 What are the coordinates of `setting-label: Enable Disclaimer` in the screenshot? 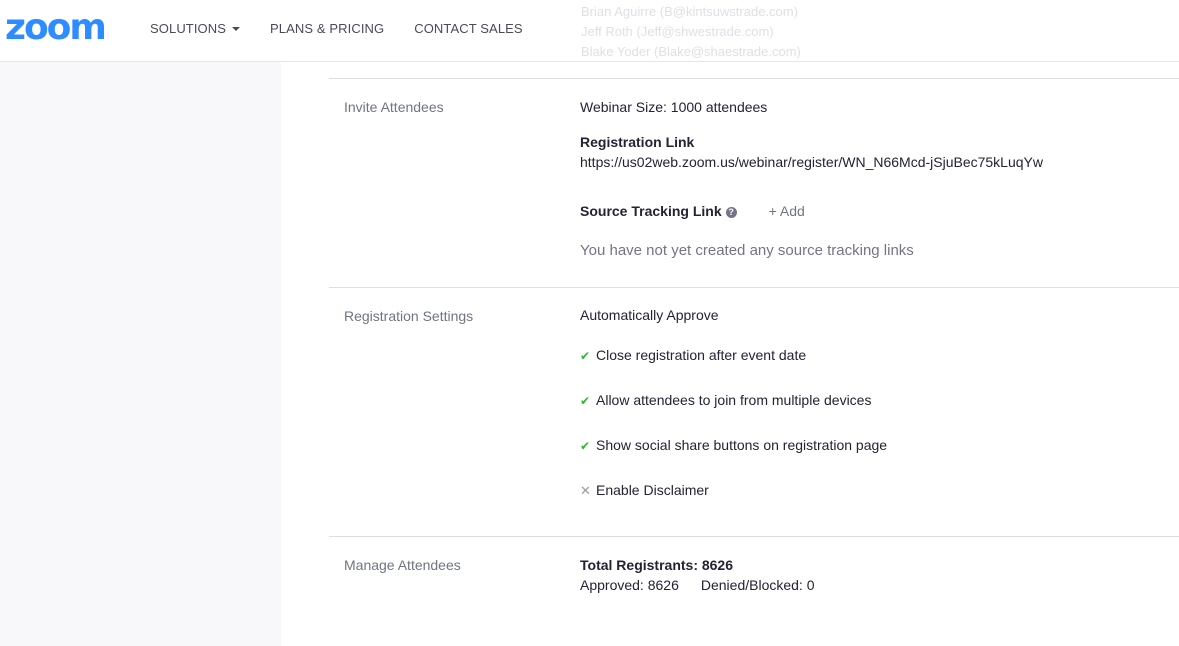 It's located at (652, 490).